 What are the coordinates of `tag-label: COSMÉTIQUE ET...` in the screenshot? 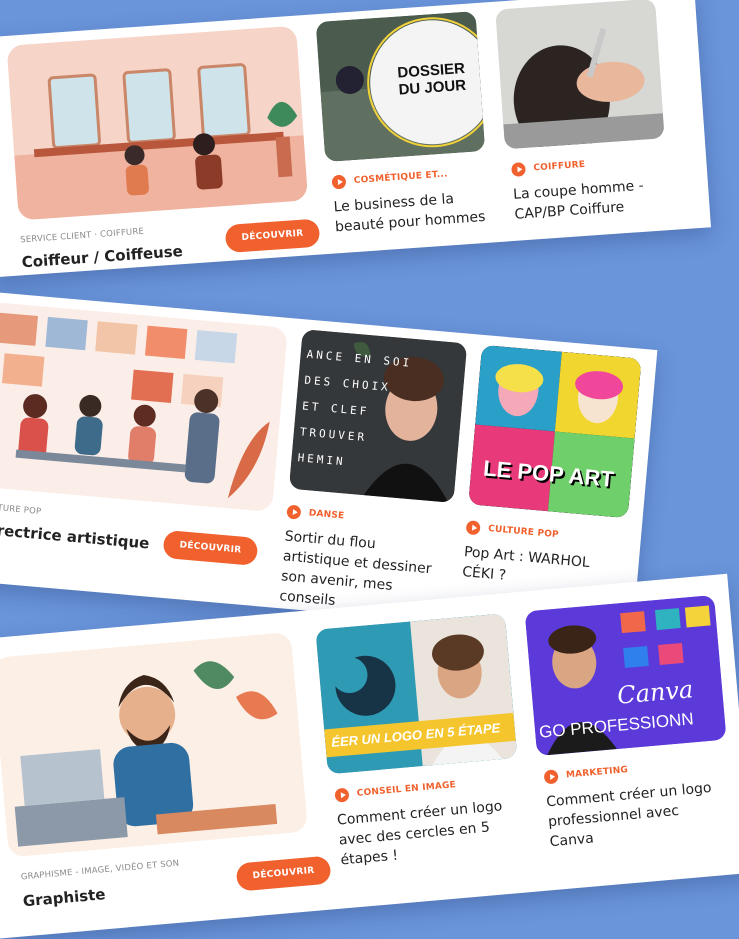 It's located at (400, 177).